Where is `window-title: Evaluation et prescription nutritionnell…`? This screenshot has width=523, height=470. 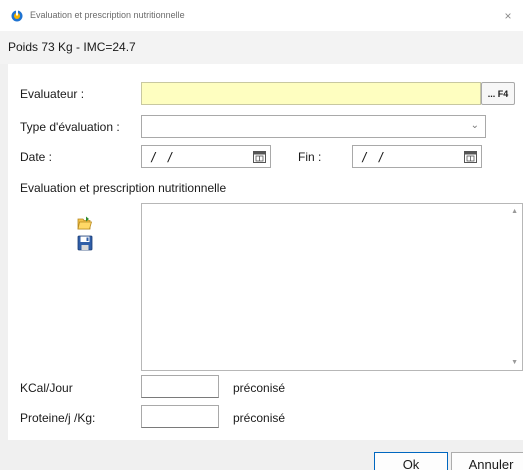 window-title: Evaluation et prescription nutritionnell… is located at coordinates (107, 15).